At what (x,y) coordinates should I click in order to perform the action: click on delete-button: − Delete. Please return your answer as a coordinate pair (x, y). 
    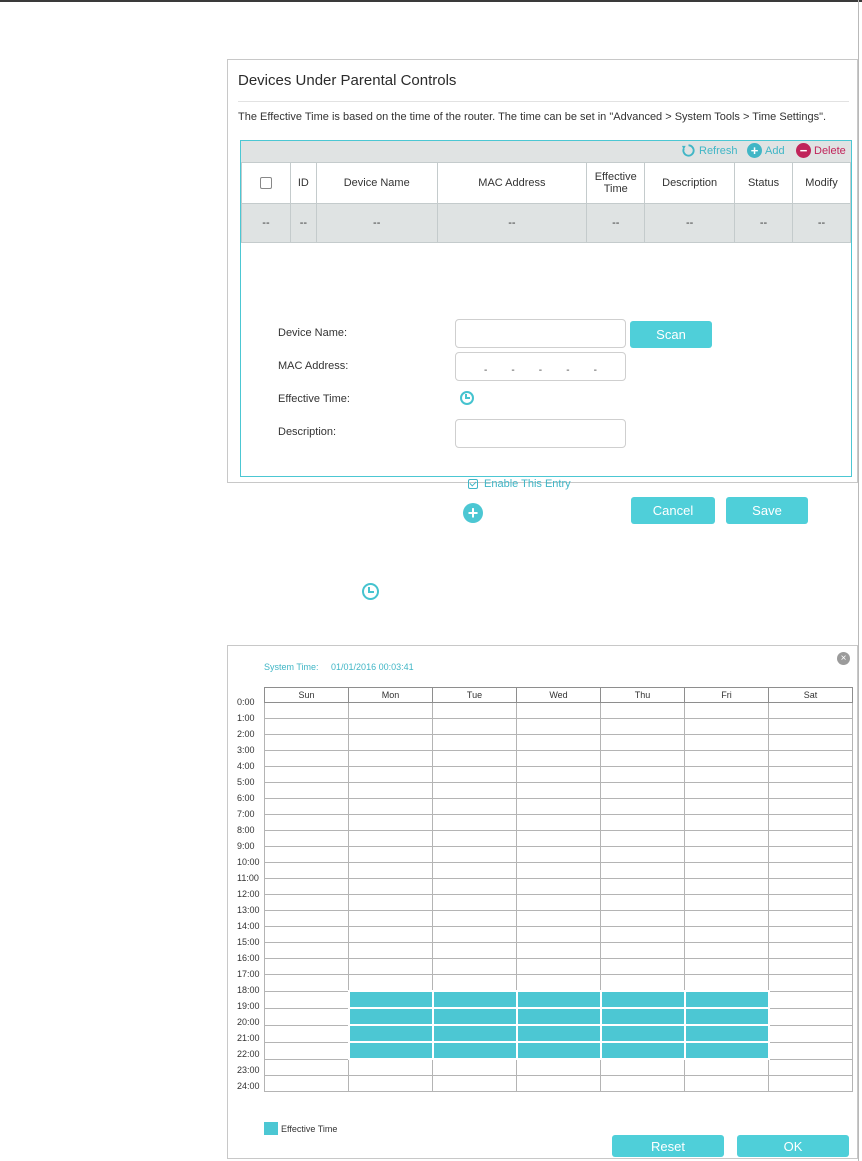
    Looking at the image, I should click on (821, 150).